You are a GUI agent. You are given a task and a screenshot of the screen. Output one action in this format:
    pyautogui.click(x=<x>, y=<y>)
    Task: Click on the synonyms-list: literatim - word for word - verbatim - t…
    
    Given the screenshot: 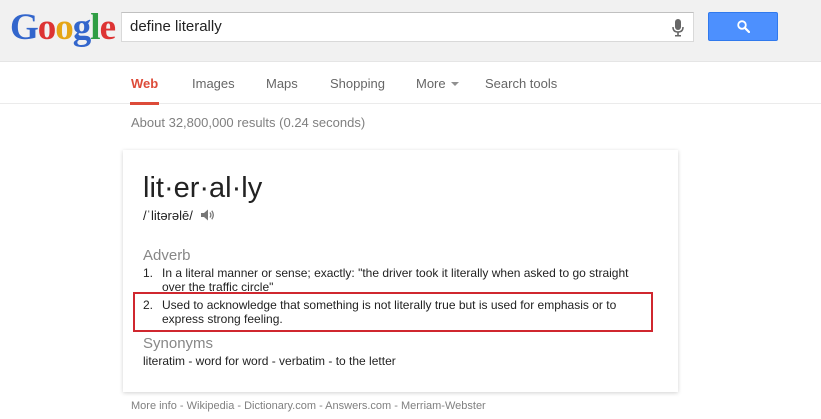 What is the action you would take?
    pyautogui.click(x=269, y=361)
    